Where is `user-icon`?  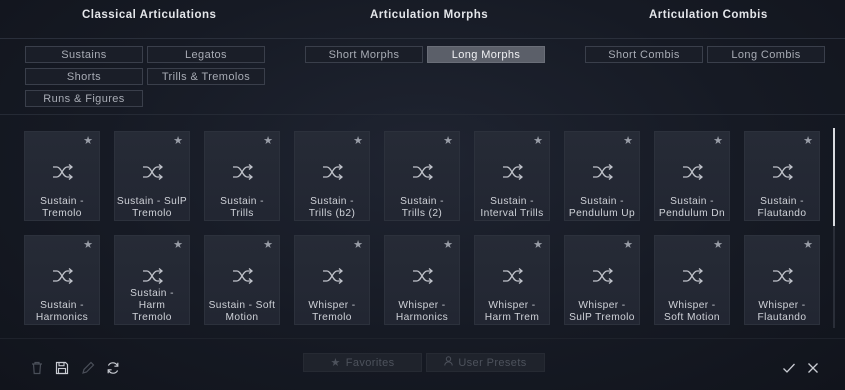 user-icon is located at coordinates (449, 362).